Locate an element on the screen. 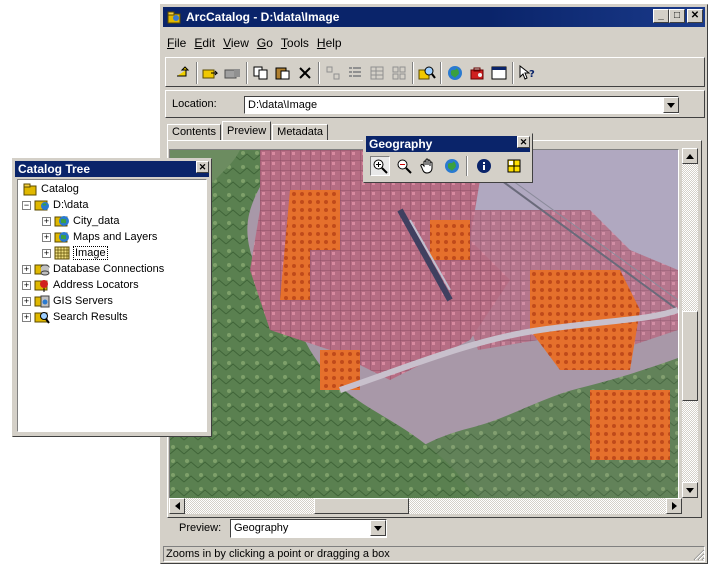 This screenshot has width=713, height=564. tab-preview: Preview is located at coordinates (247, 131).